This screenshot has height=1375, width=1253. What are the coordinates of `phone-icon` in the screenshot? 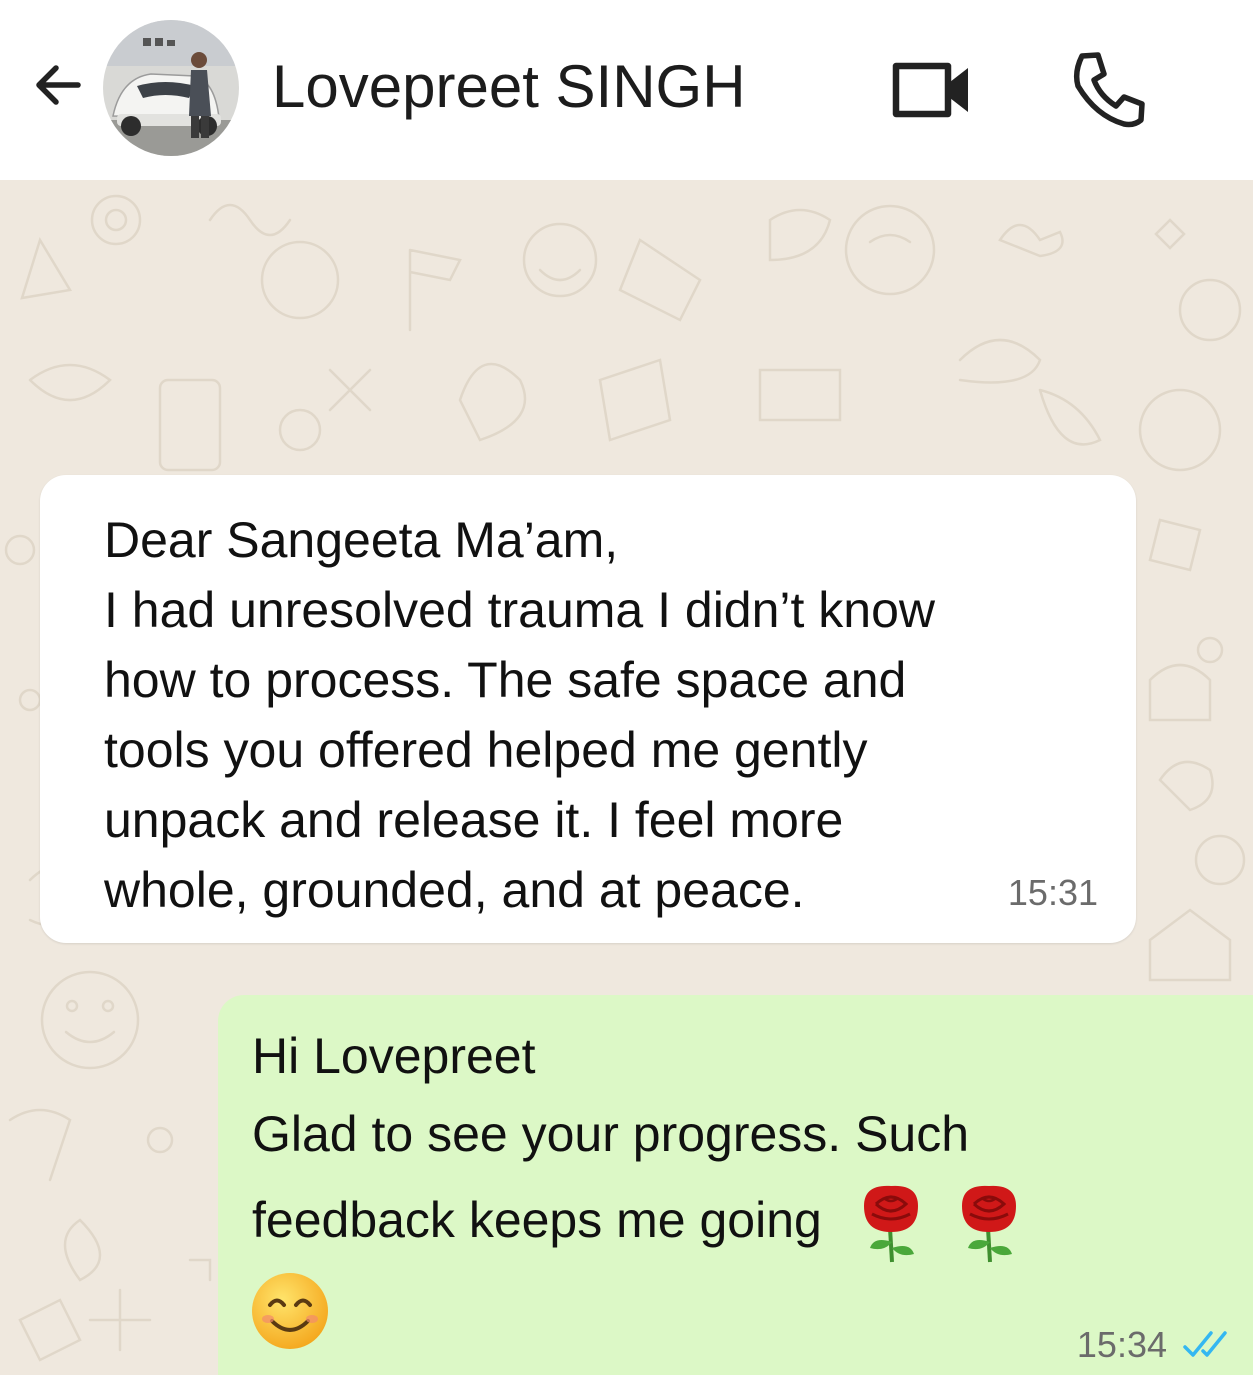 It's located at (1109, 88).